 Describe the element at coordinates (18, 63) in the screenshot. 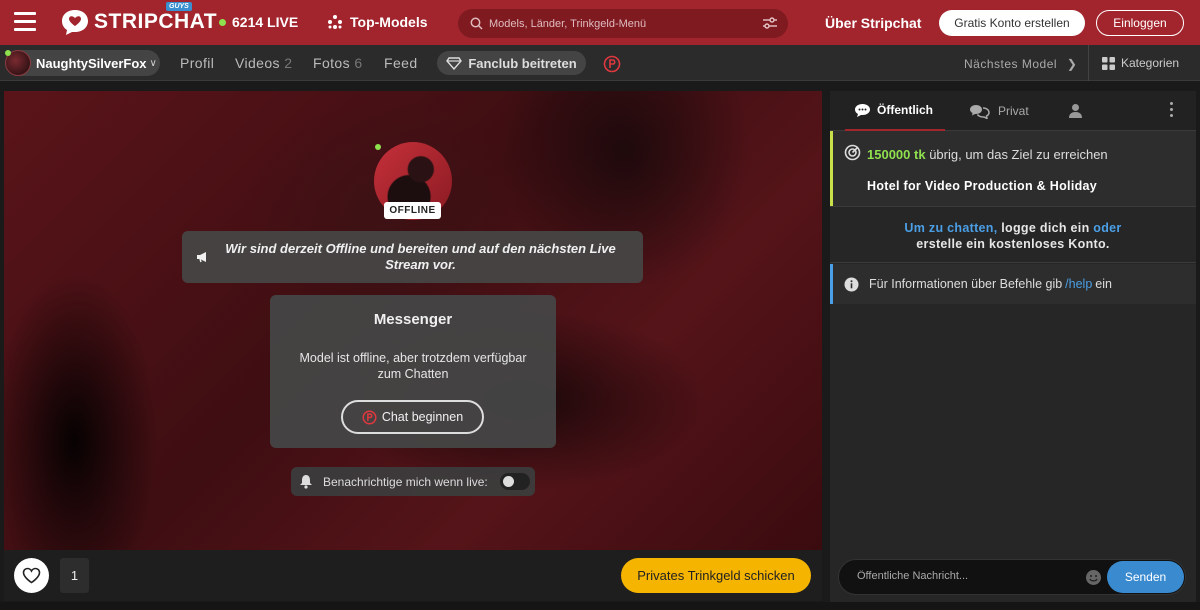

I see `avatar` at that location.